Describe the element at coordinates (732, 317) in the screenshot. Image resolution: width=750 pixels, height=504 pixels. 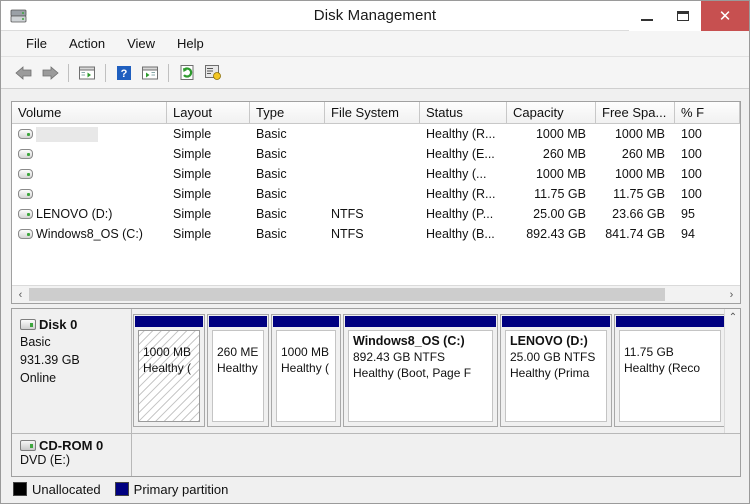
I see `scroll-up-icon: ⌃` at that location.